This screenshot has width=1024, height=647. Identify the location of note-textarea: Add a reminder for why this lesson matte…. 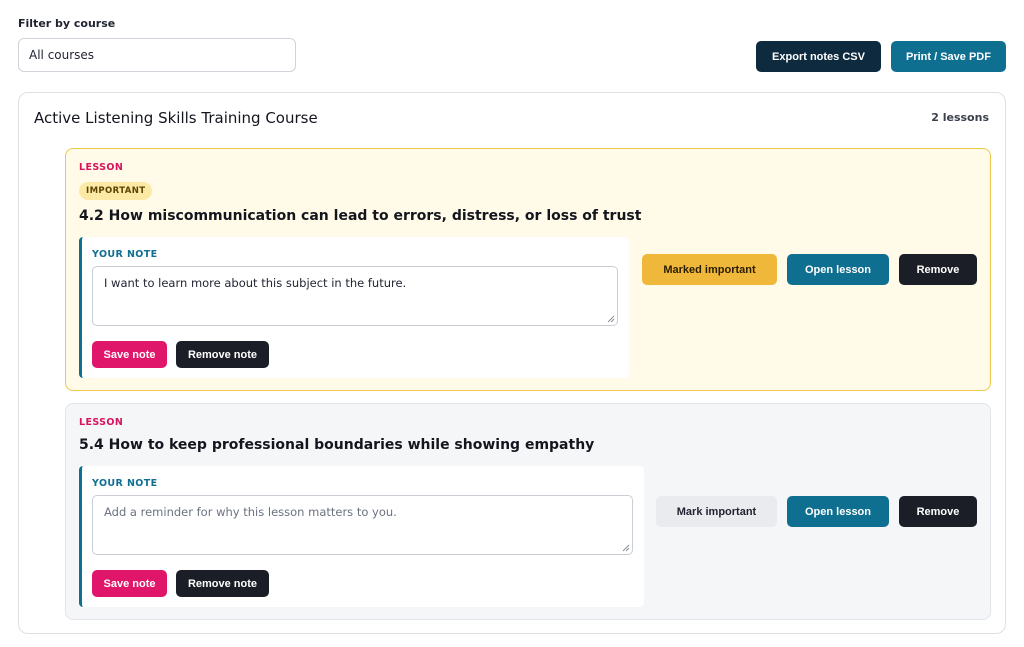
(362, 525).